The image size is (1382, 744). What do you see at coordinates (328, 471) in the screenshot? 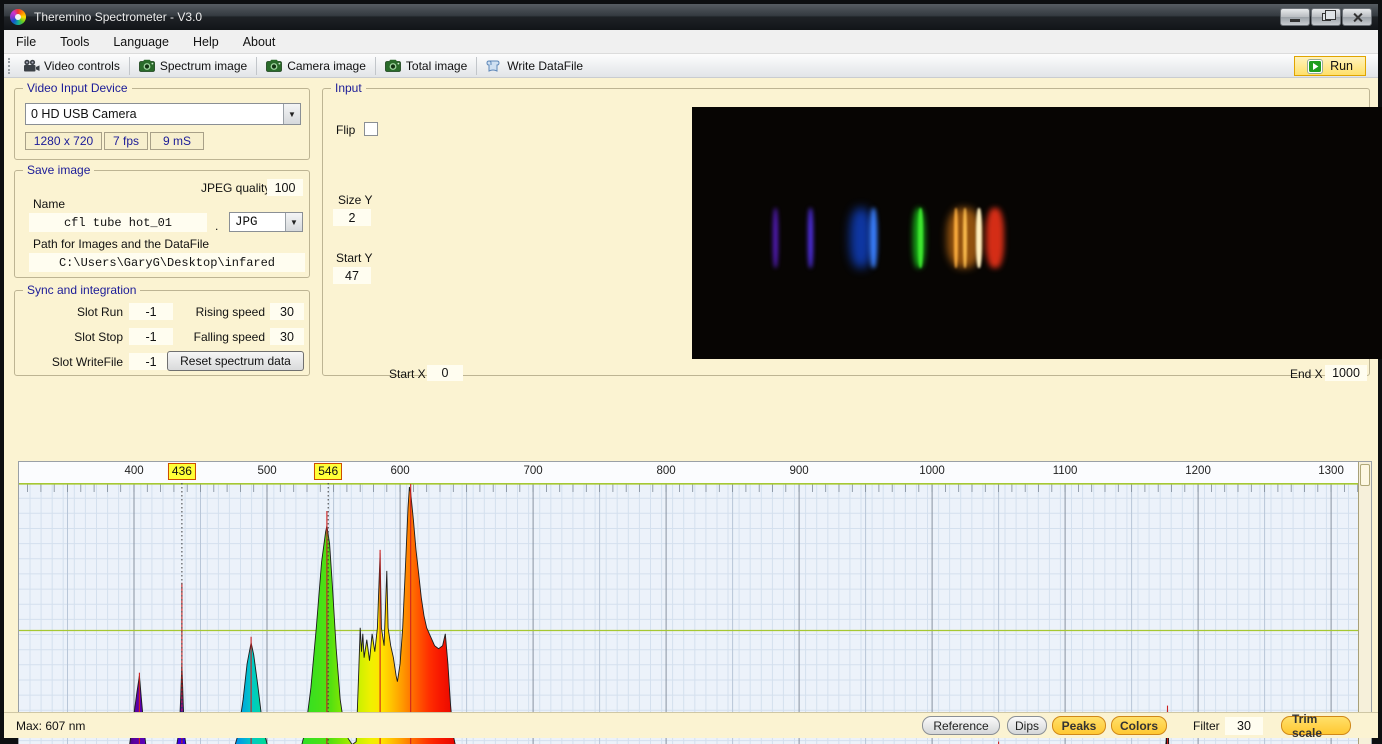
I see `calibration-marker-546: 546` at bounding box center [328, 471].